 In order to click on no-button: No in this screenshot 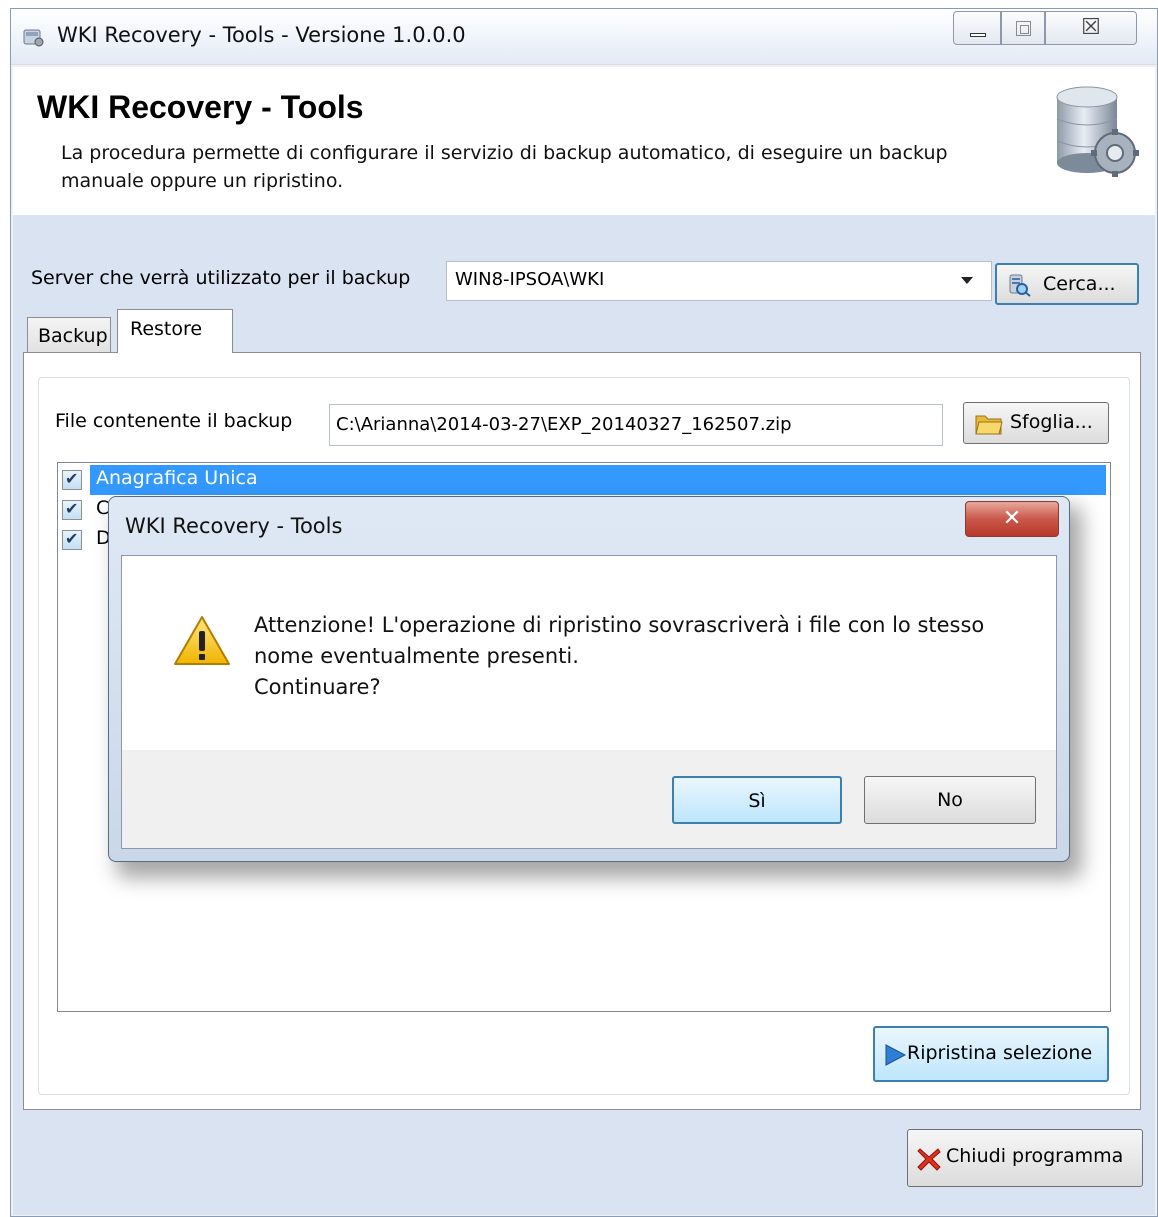, I will do `click(950, 800)`.